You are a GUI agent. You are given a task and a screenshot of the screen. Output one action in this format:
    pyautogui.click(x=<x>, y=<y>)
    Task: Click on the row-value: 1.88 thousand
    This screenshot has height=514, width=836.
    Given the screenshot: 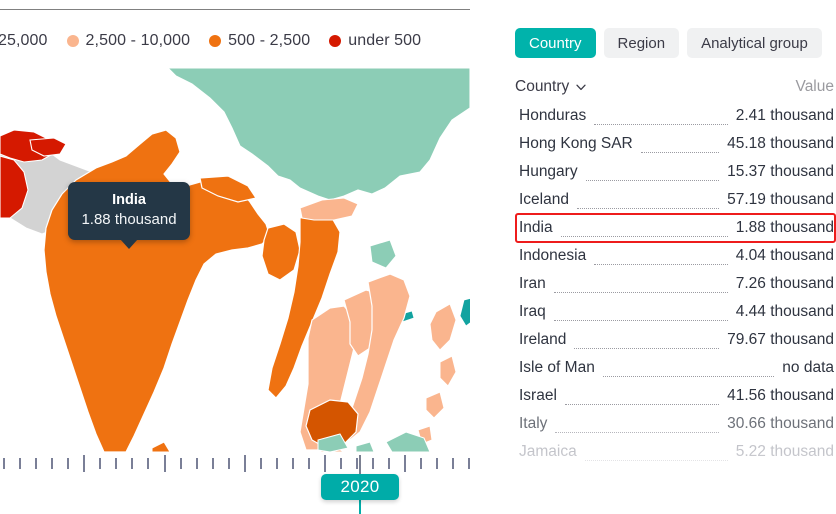 What is the action you would take?
    pyautogui.click(x=784, y=227)
    